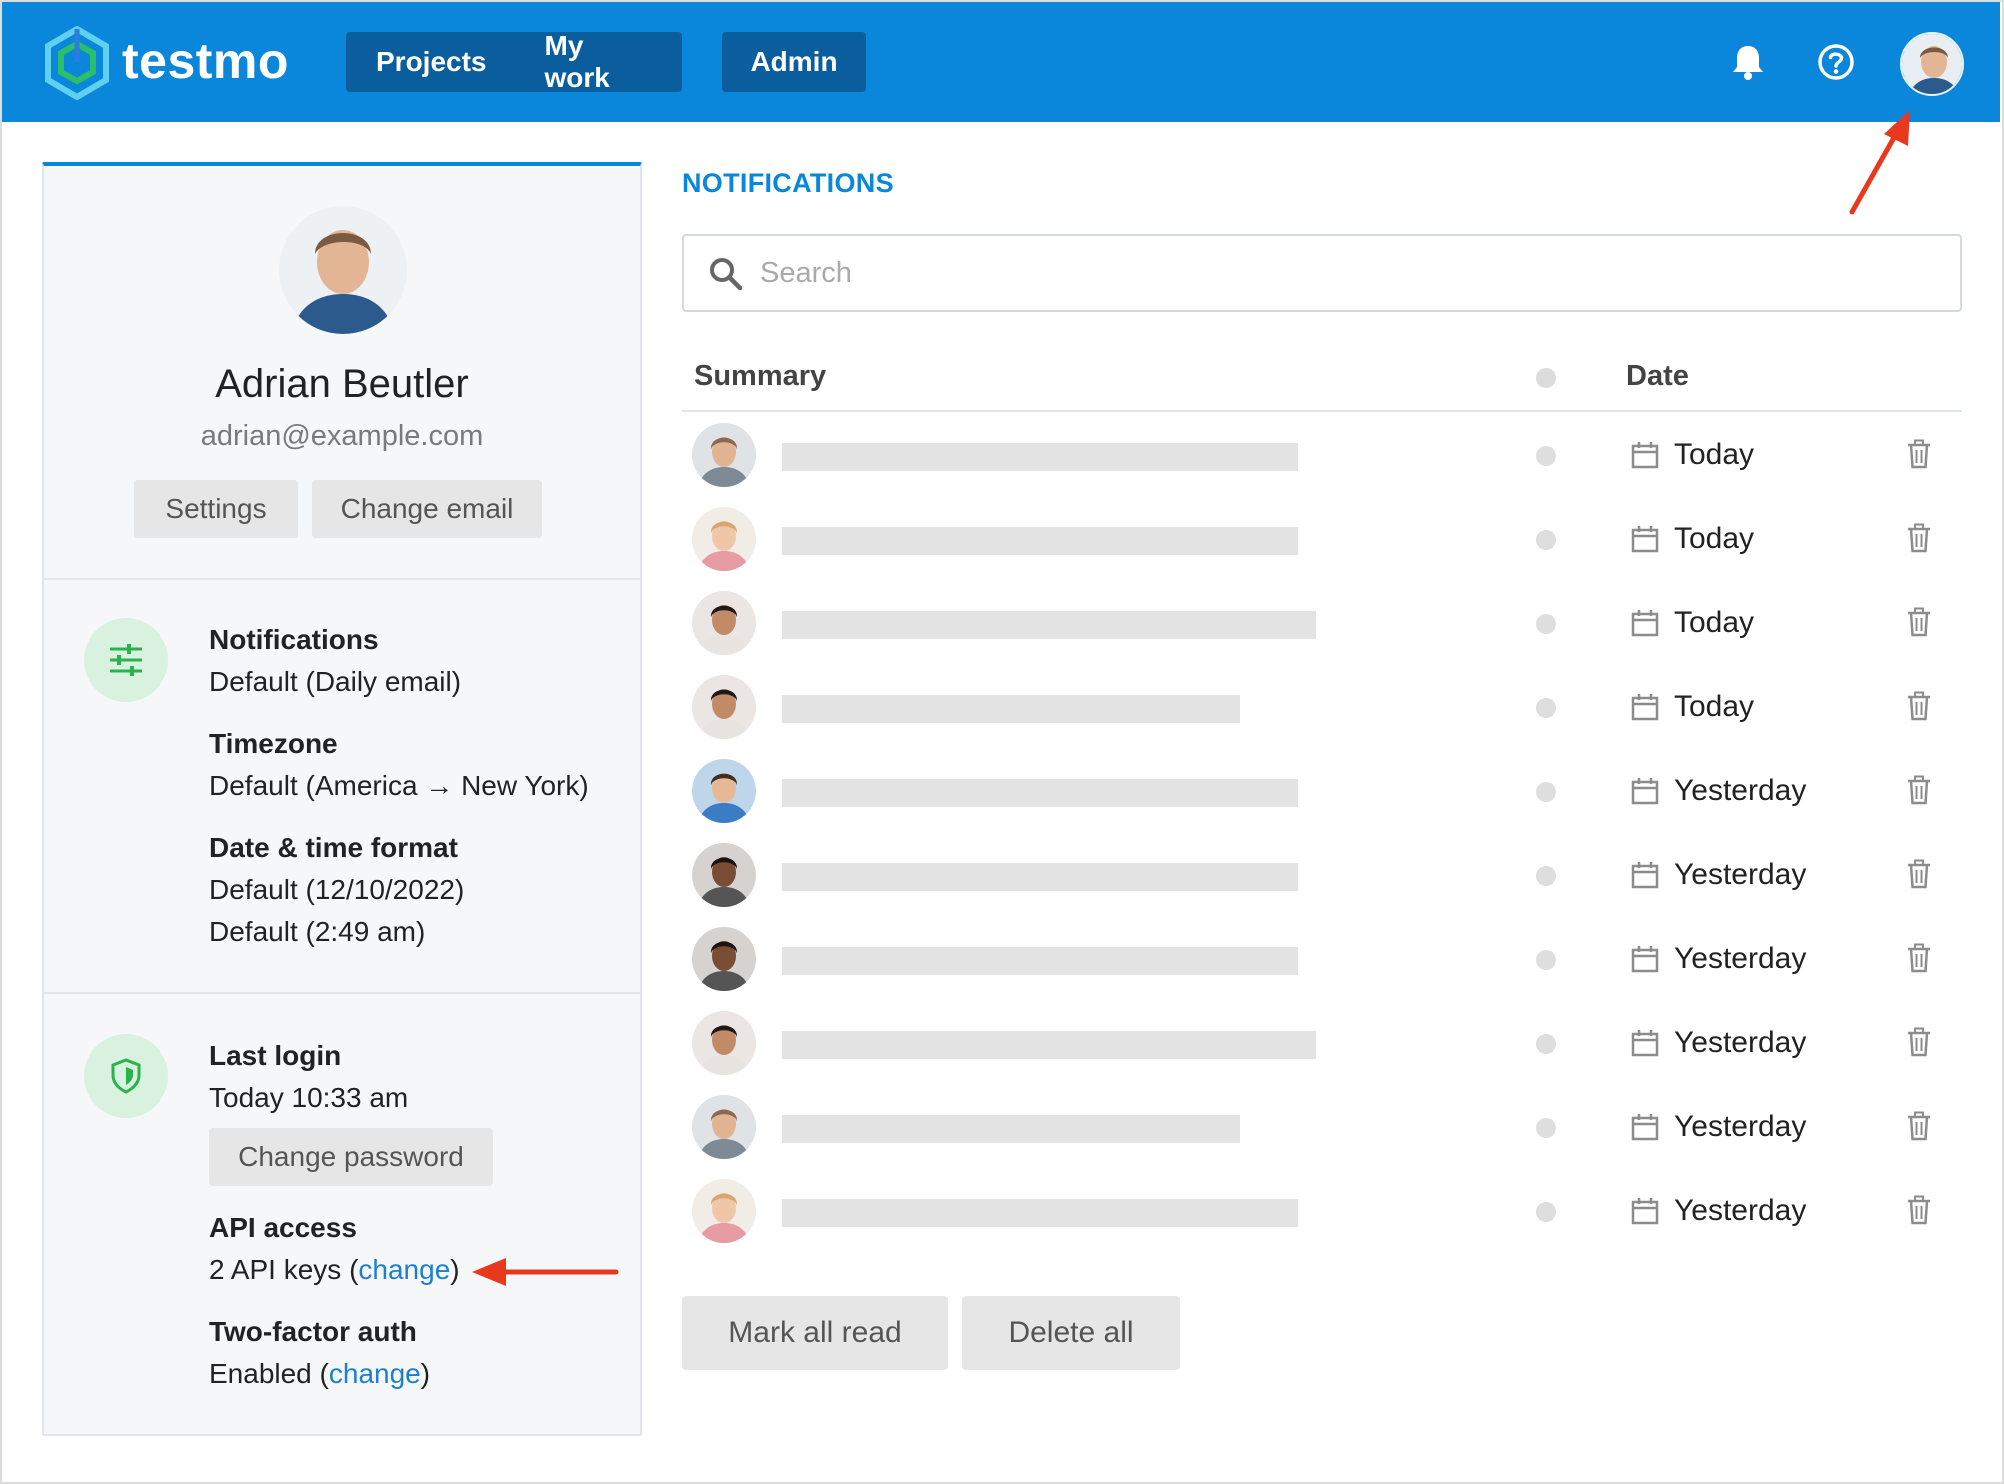 This screenshot has height=1484, width=2004. What do you see at coordinates (1836, 62) in the screenshot?
I see `help-icon` at bounding box center [1836, 62].